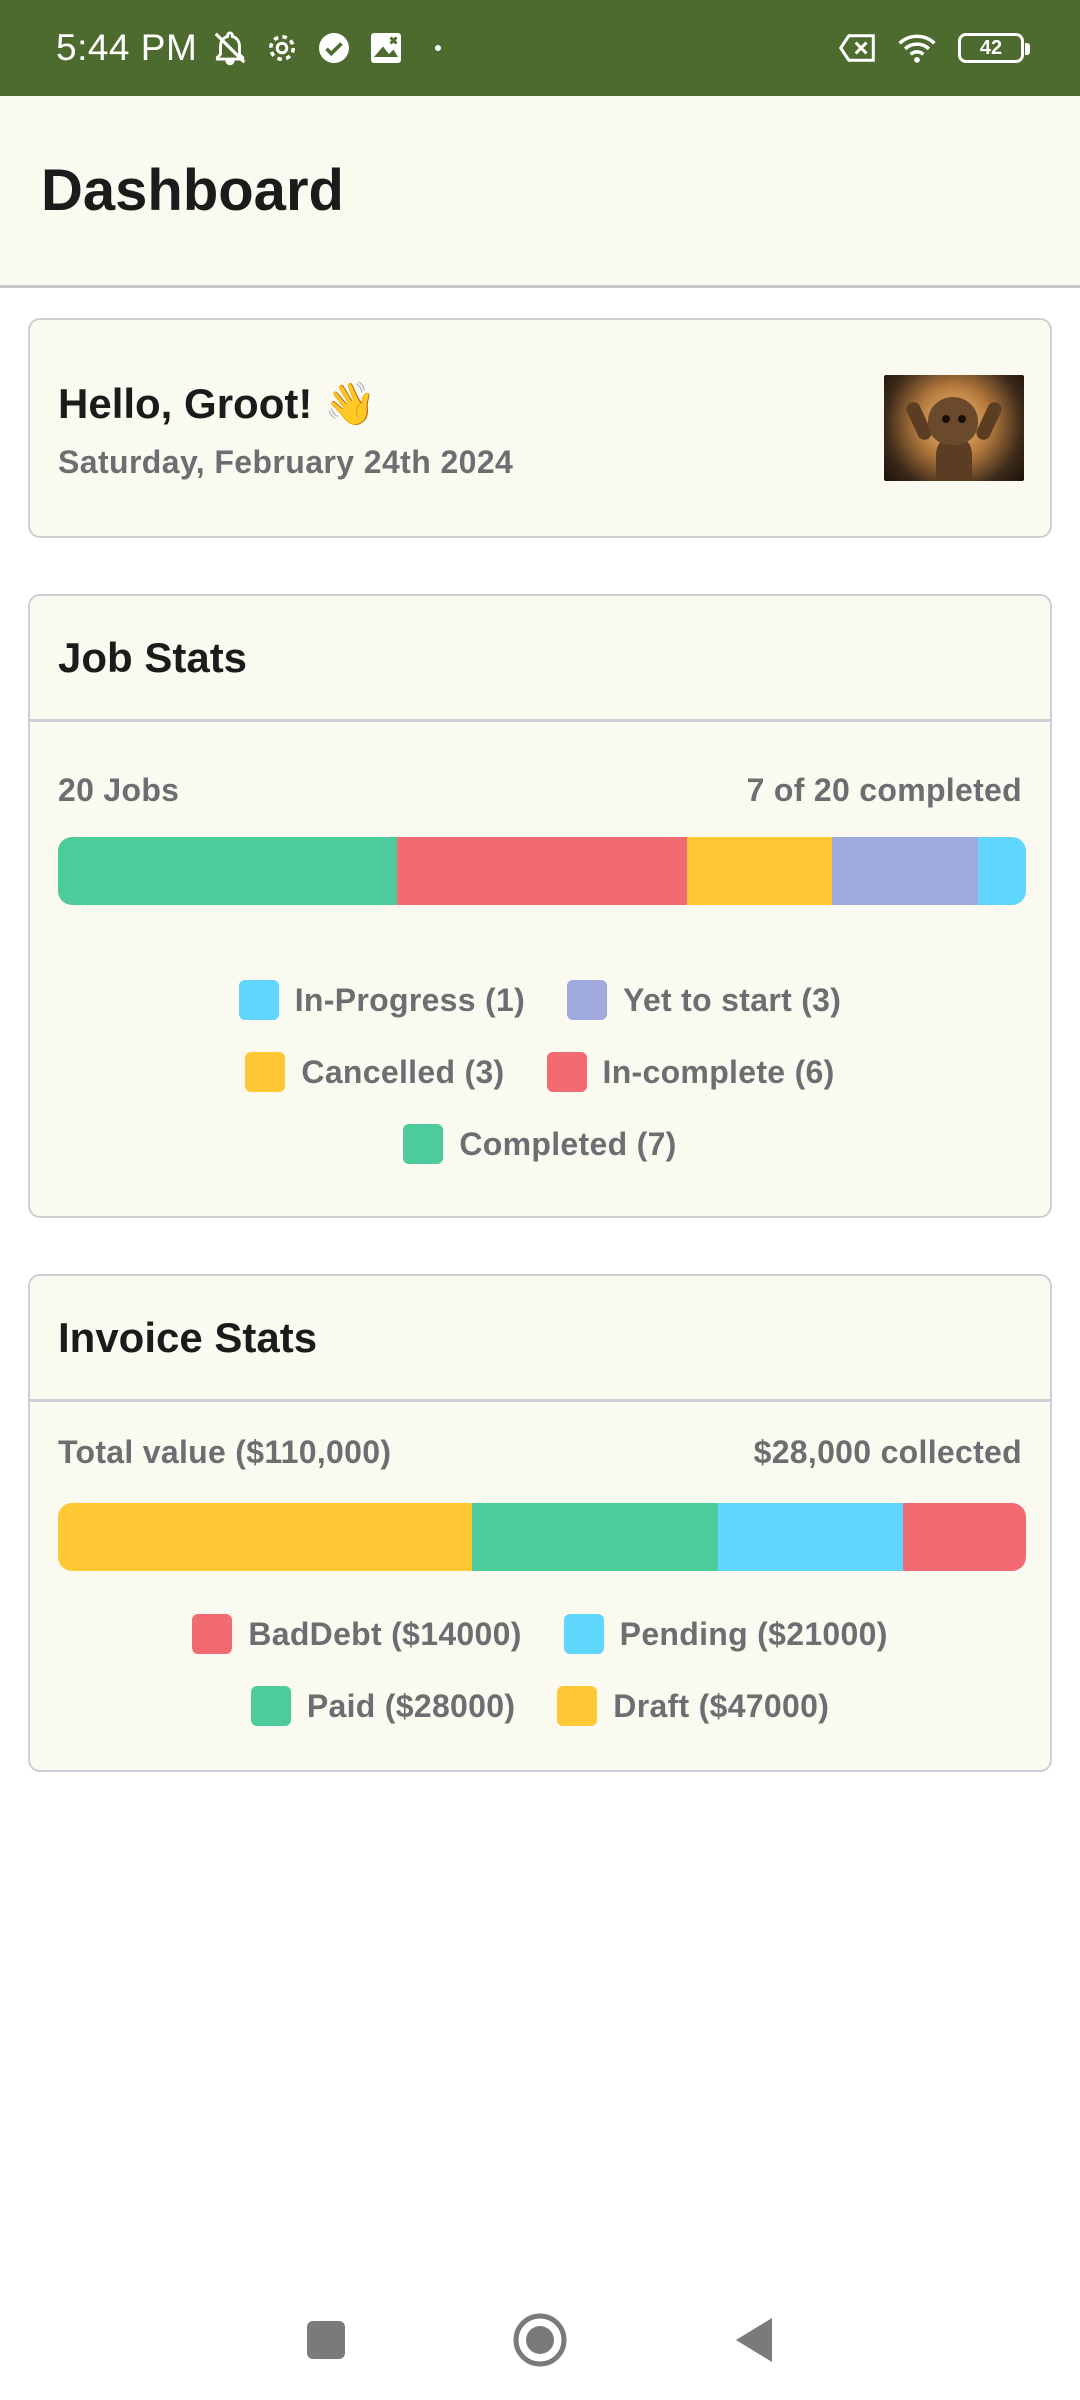  I want to click on avatar-arm-right, so click(989, 421).